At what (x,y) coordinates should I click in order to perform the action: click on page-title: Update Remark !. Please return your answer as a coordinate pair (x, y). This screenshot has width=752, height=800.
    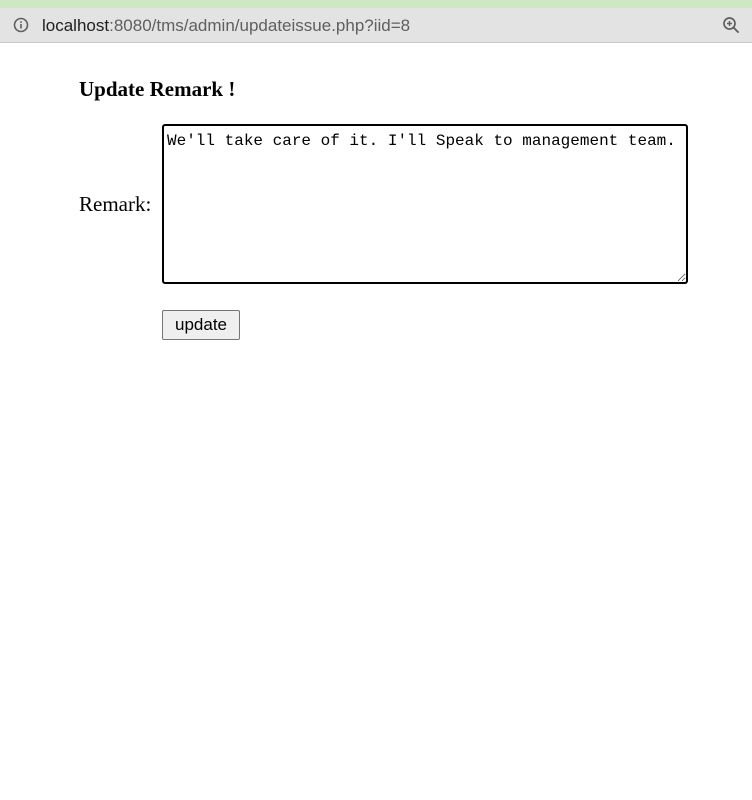
    Looking at the image, I should click on (157, 89).